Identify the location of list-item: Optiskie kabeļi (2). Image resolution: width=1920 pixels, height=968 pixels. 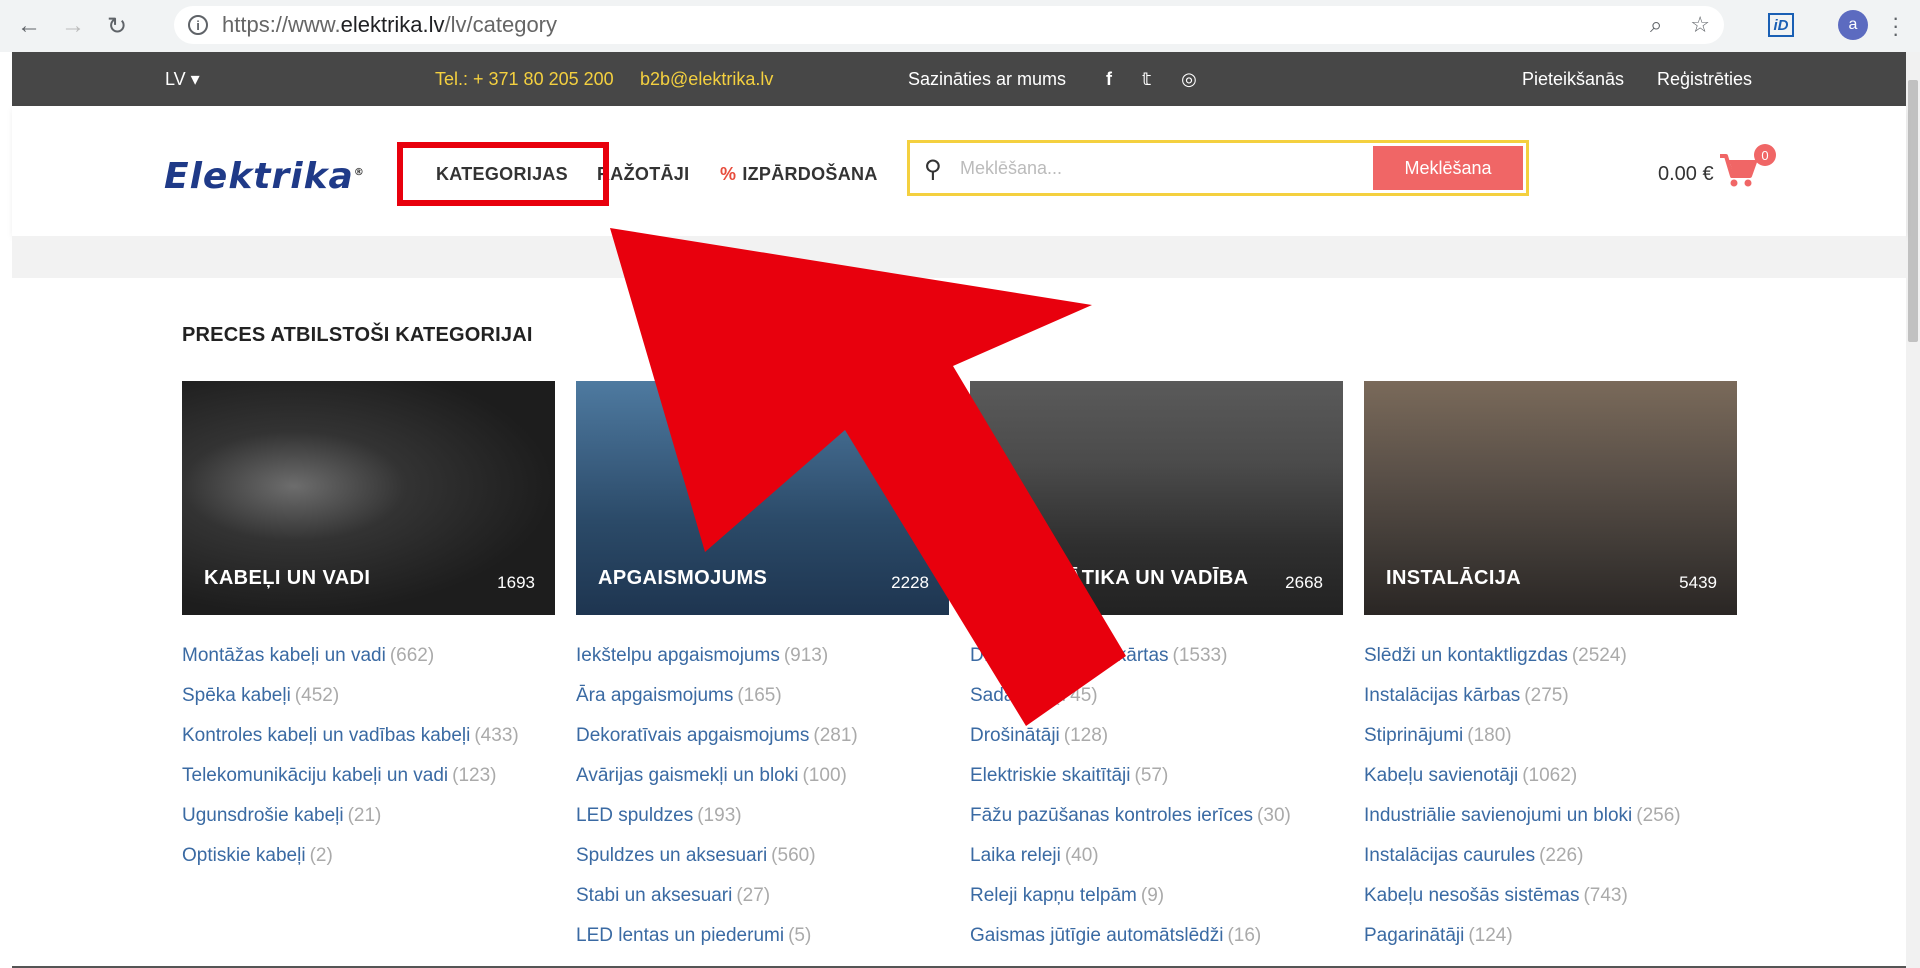
(350, 864).